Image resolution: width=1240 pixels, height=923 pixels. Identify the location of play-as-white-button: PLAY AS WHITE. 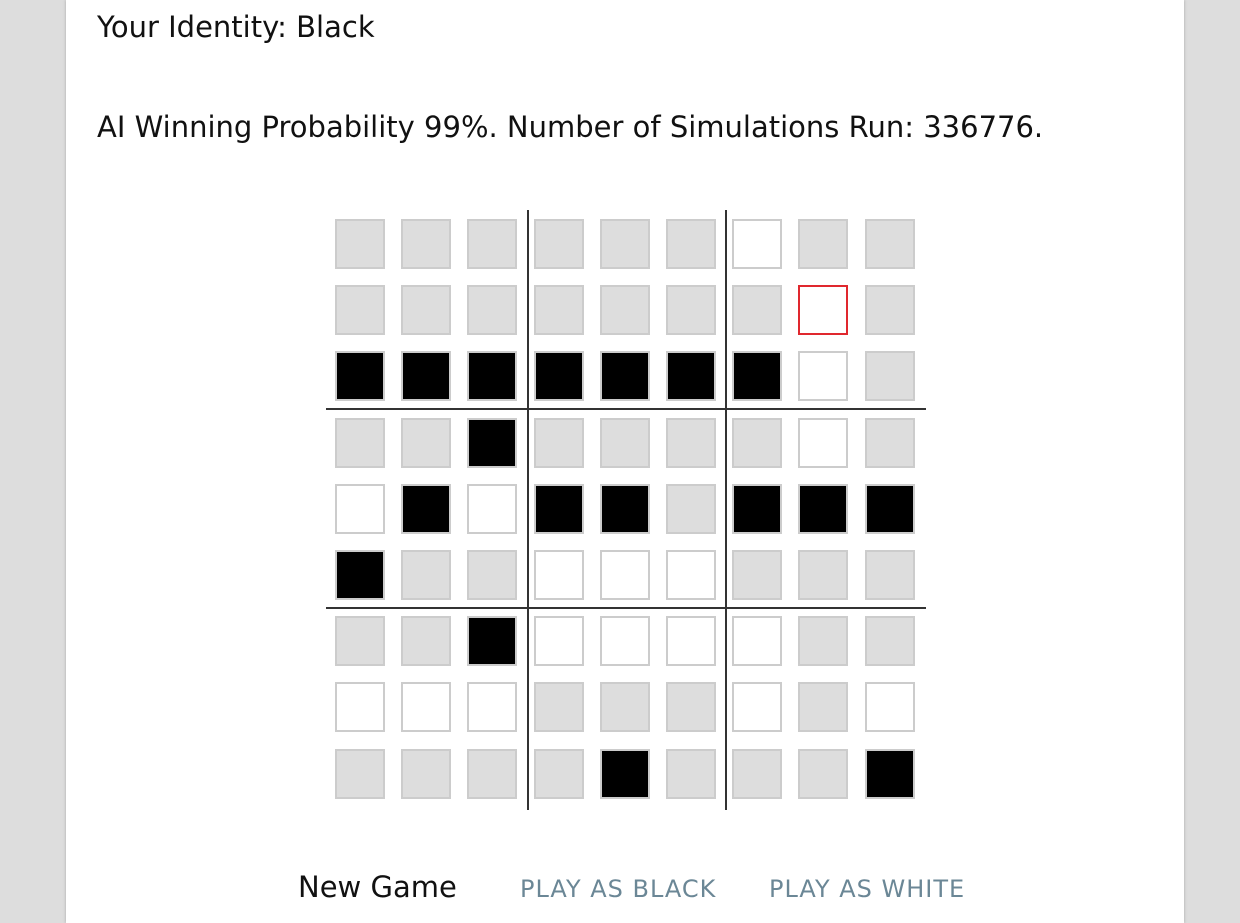
(867, 889).